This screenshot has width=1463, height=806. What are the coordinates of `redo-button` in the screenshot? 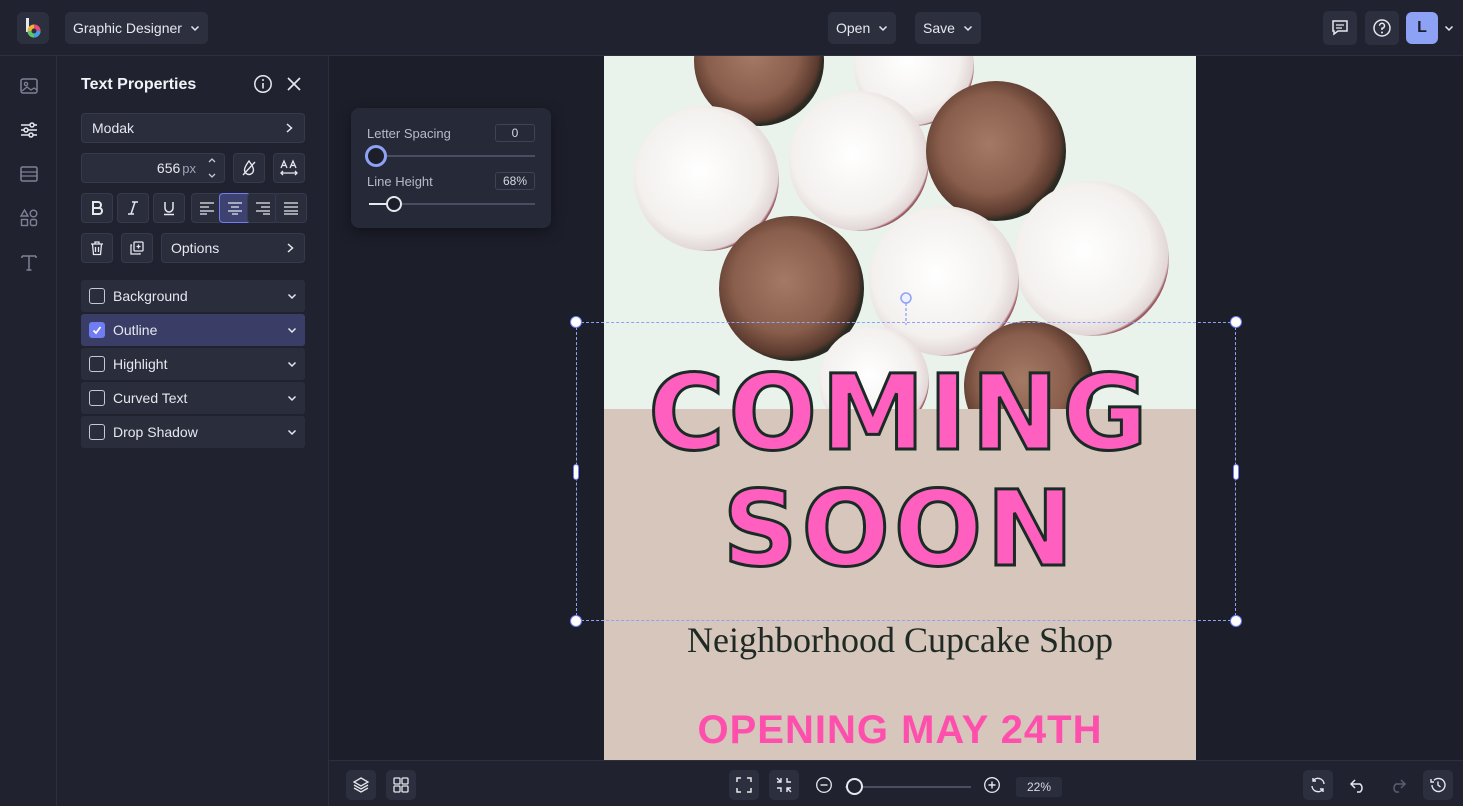 It's located at (1398, 785).